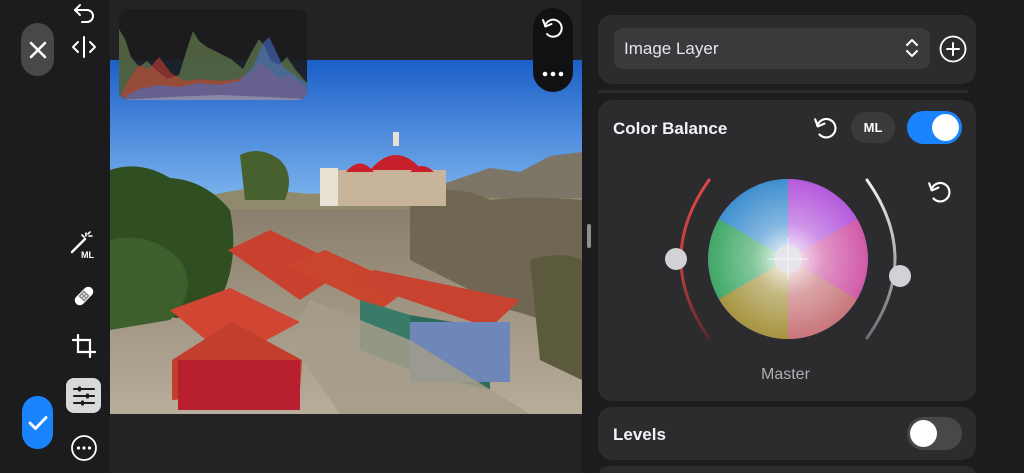 The height and width of the screenshot is (473, 1024). Describe the element at coordinates (772, 48) in the screenshot. I see `layer-select: Image Layer` at that location.